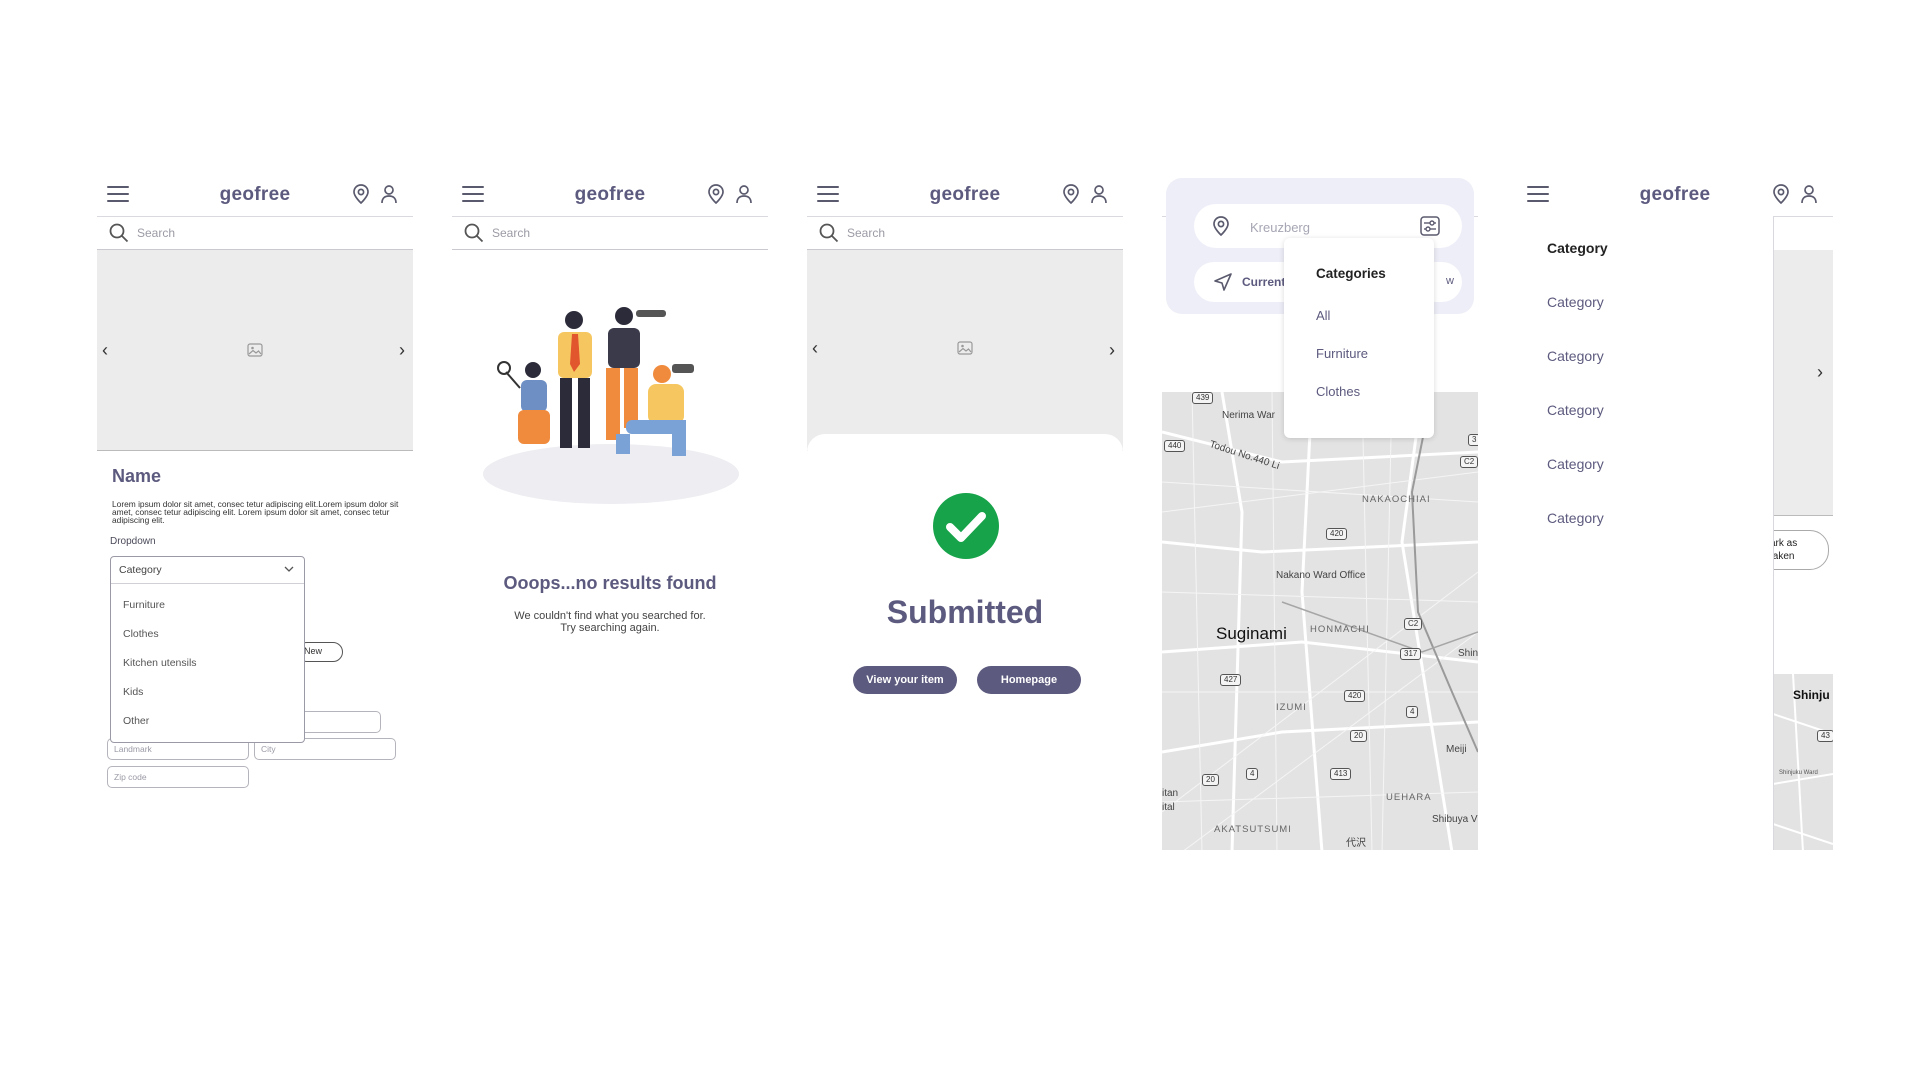 Image resolution: width=1920 pixels, height=1080 pixels. I want to click on map-label: Suginami, so click(1251, 633).